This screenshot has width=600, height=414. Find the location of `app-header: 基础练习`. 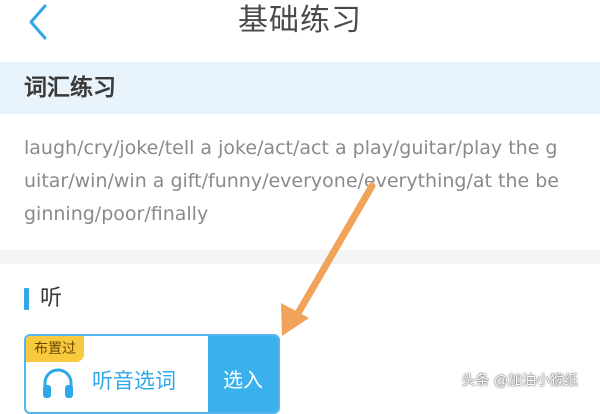

app-header: 基础练习 is located at coordinates (300, 25).